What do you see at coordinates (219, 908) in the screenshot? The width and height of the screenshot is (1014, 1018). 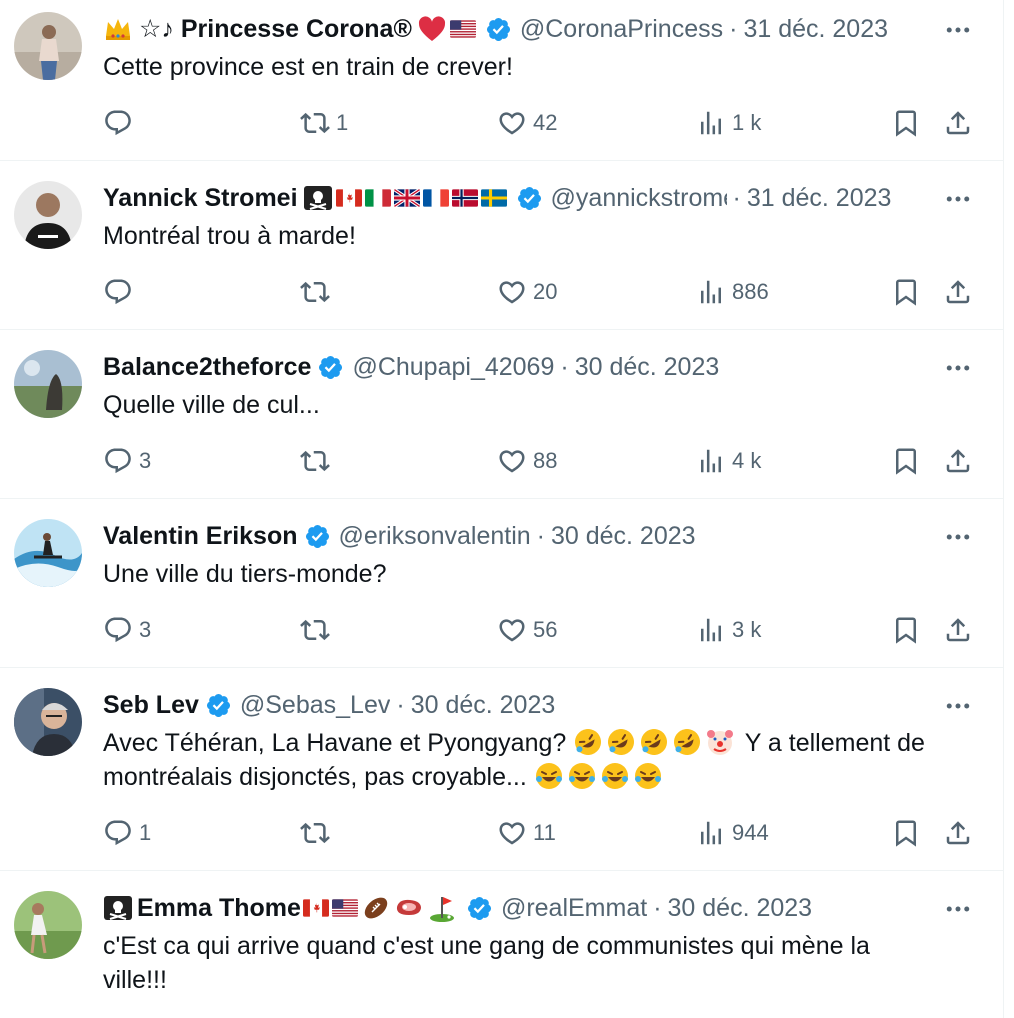 I see `display-name: Emma Thome` at bounding box center [219, 908].